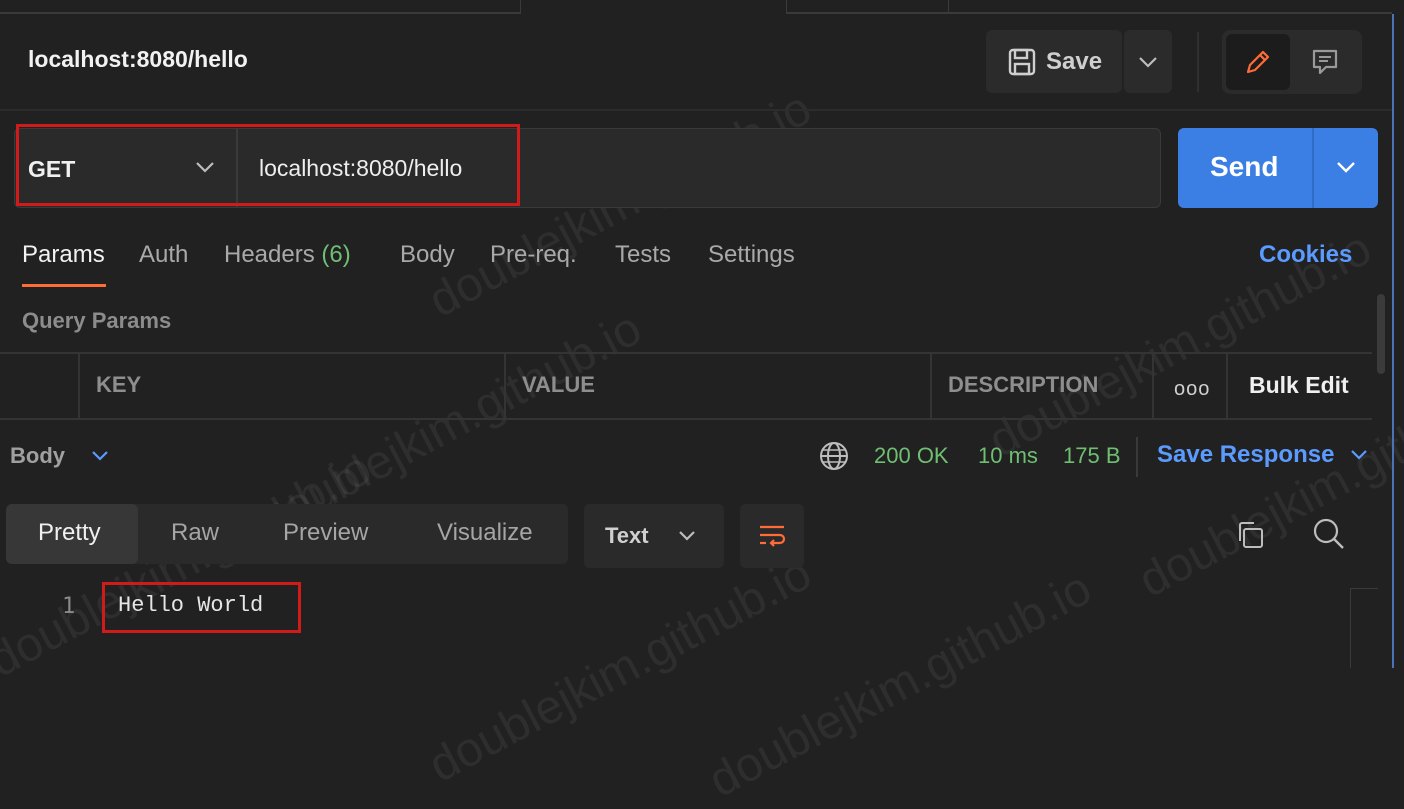  I want to click on tab-headers-label: Headers, so click(269, 254).